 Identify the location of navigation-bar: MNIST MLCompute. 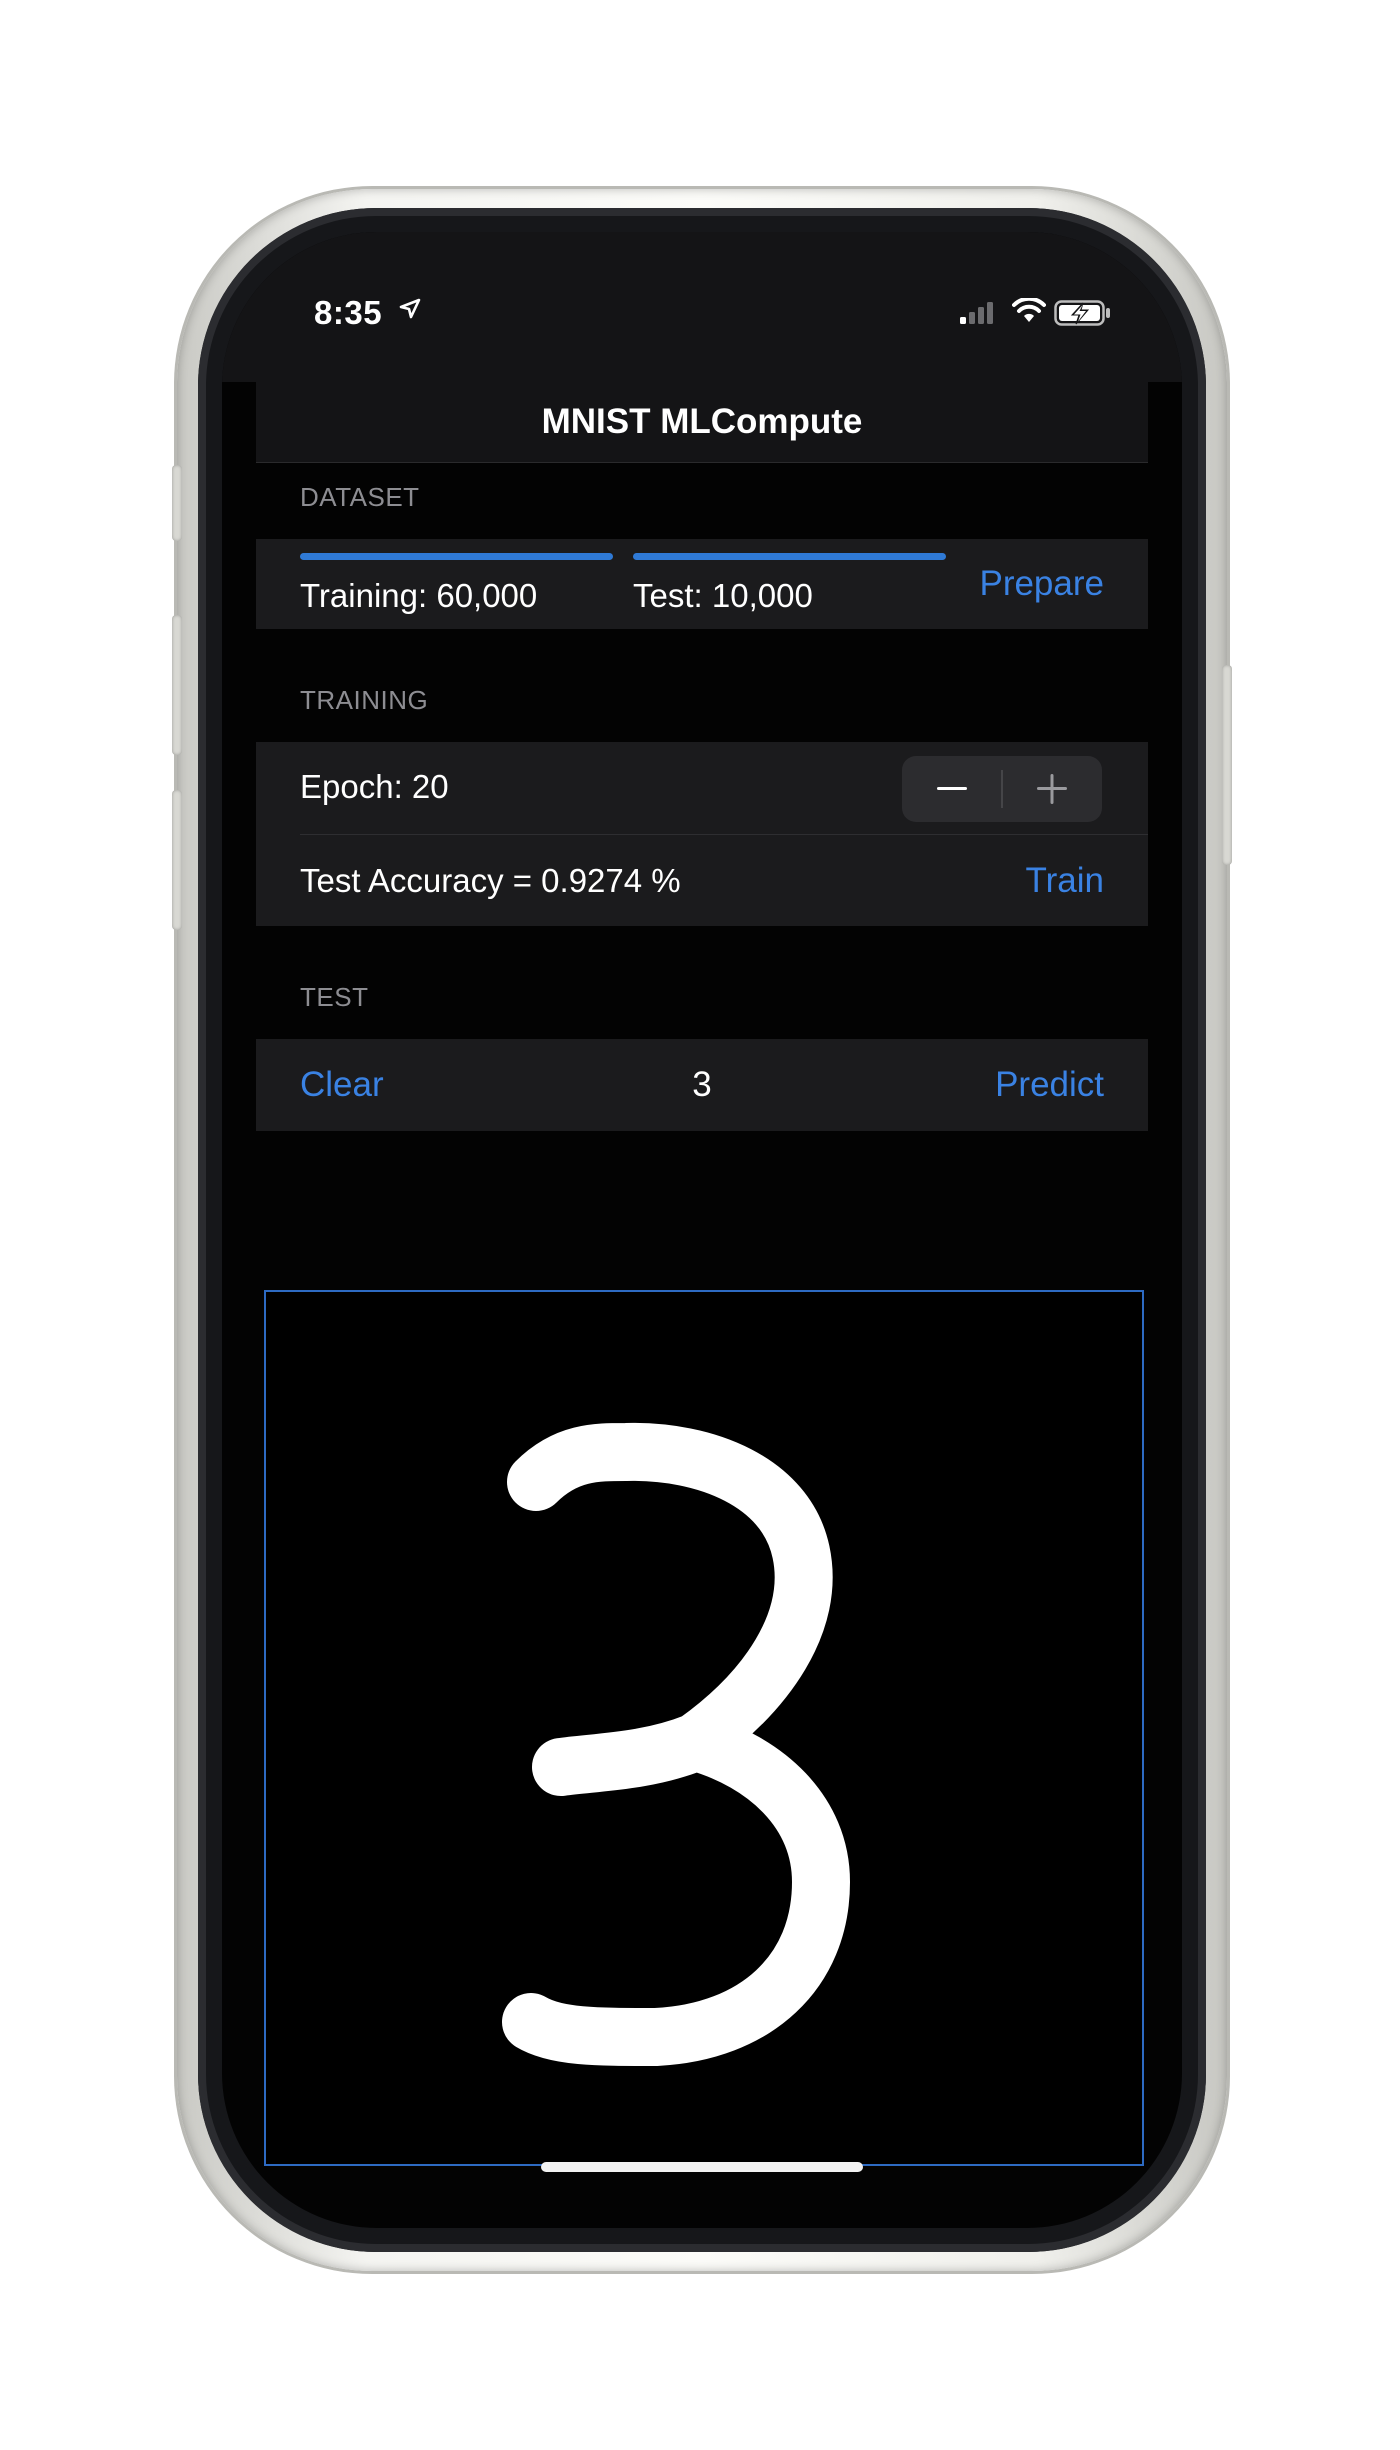
(702, 422).